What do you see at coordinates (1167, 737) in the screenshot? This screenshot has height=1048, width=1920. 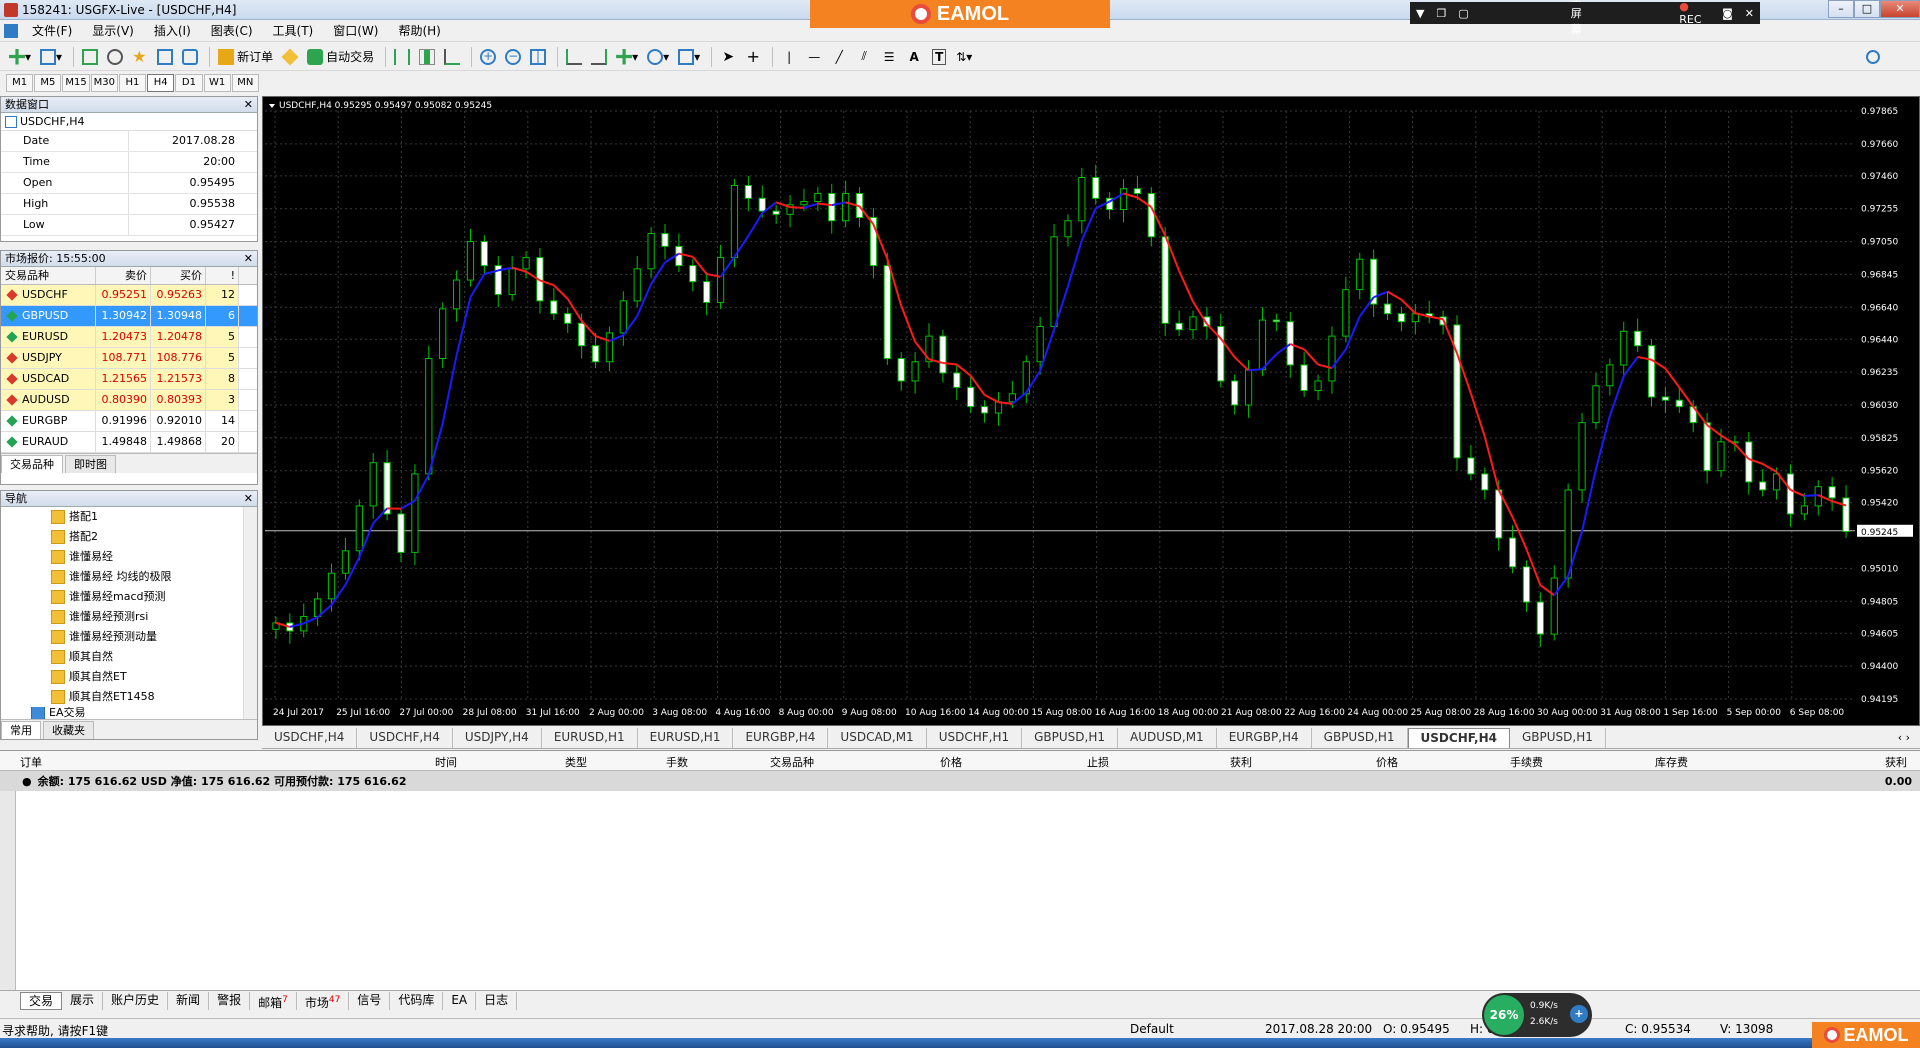 I see `chart-tab: AUDUSD,M1` at bounding box center [1167, 737].